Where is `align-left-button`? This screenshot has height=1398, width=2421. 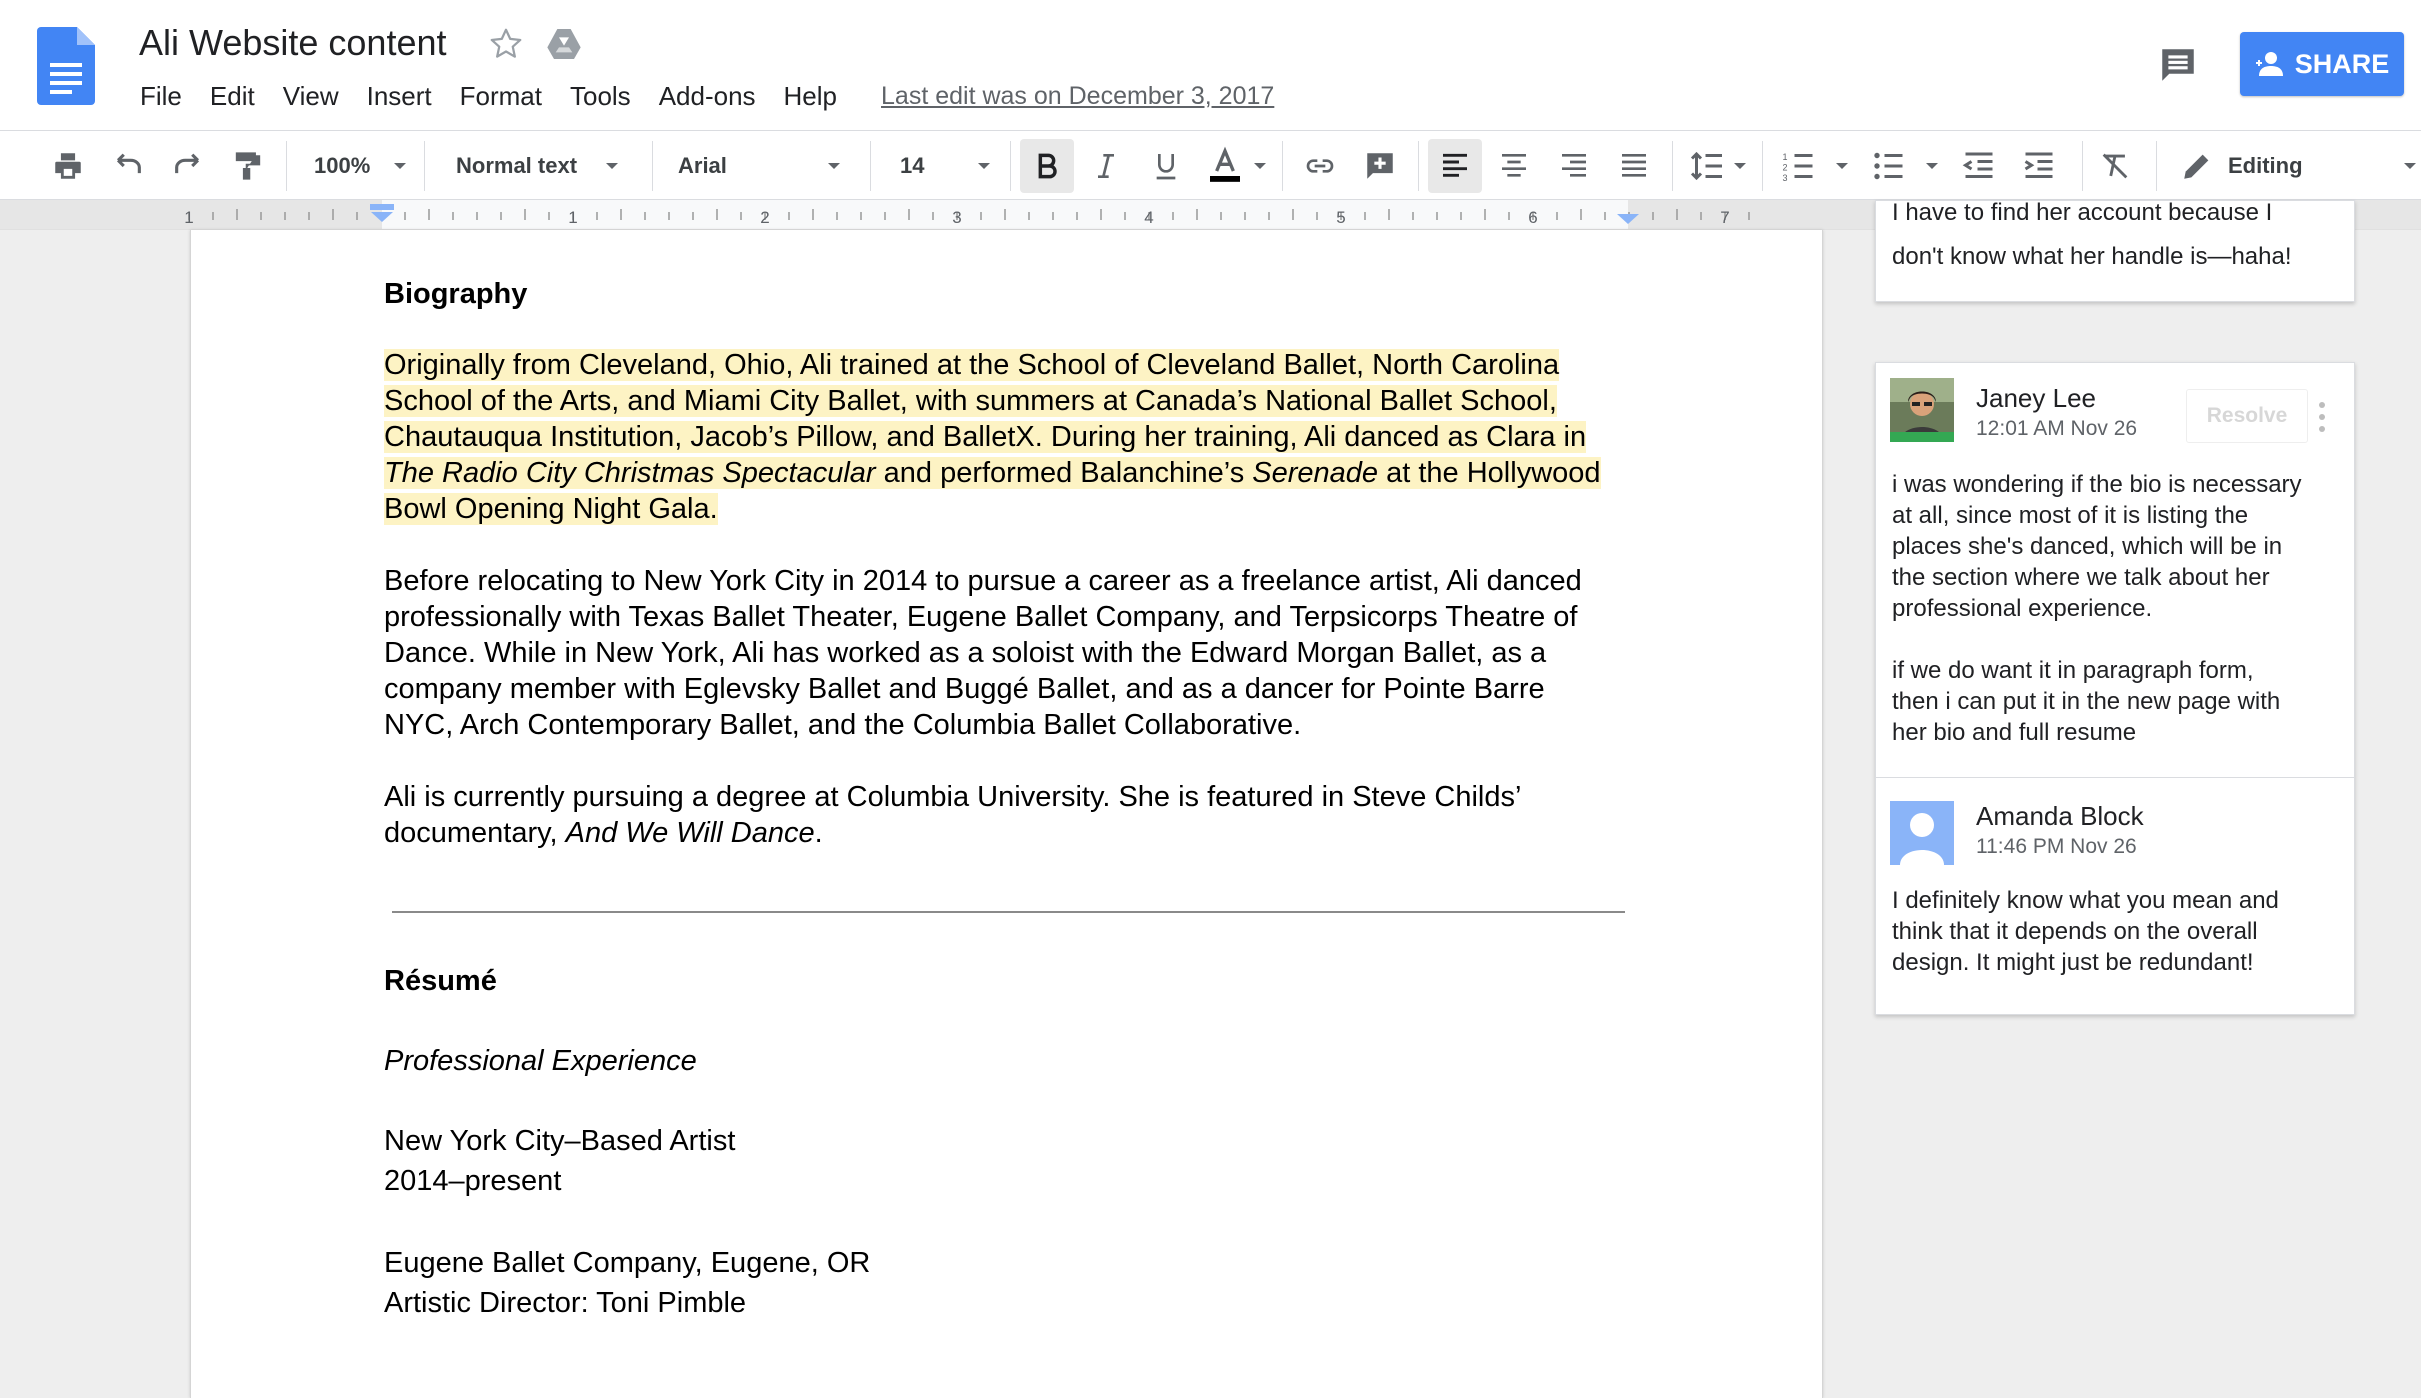
align-left-button is located at coordinates (1455, 166).